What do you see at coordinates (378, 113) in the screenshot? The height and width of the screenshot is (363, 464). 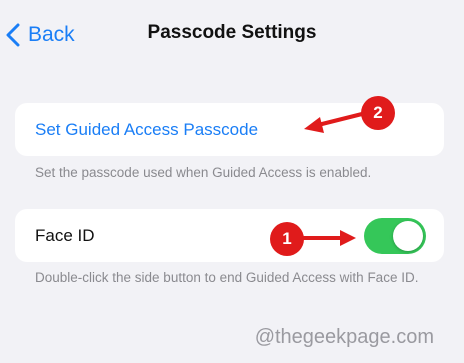 I see `annotation-badge-2: 2` at bounding box center [378, 113].